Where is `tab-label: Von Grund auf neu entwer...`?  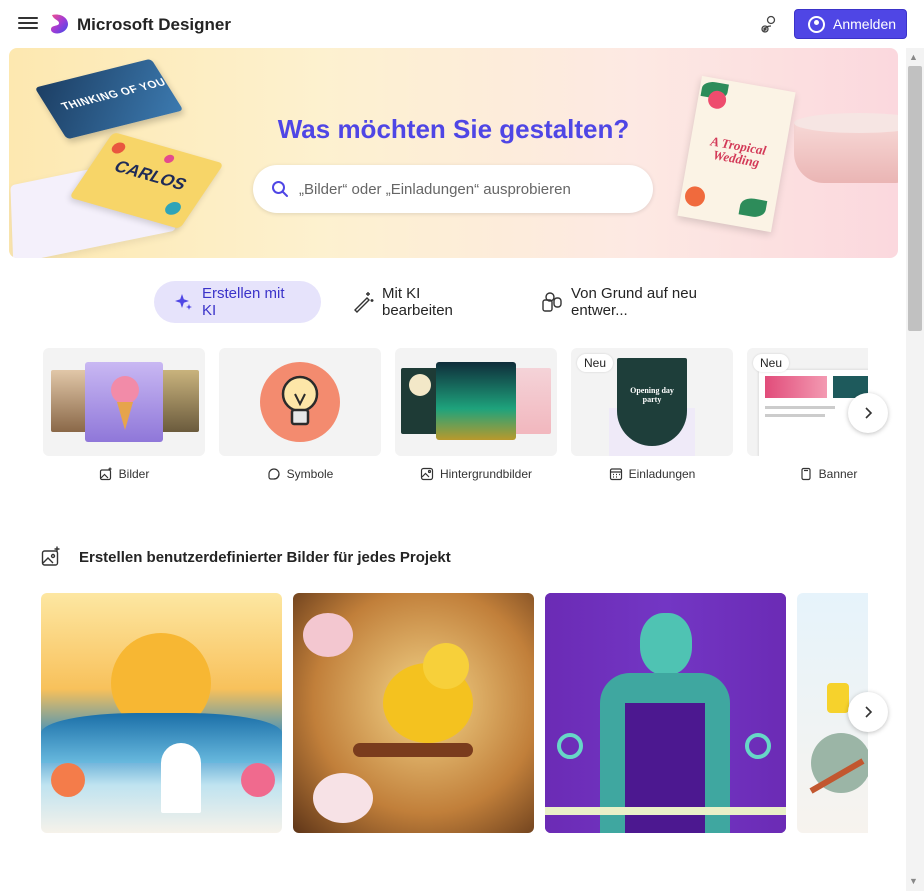
tab-label: Von Grund auf neu entwer... is located at coordinates (634, 302).